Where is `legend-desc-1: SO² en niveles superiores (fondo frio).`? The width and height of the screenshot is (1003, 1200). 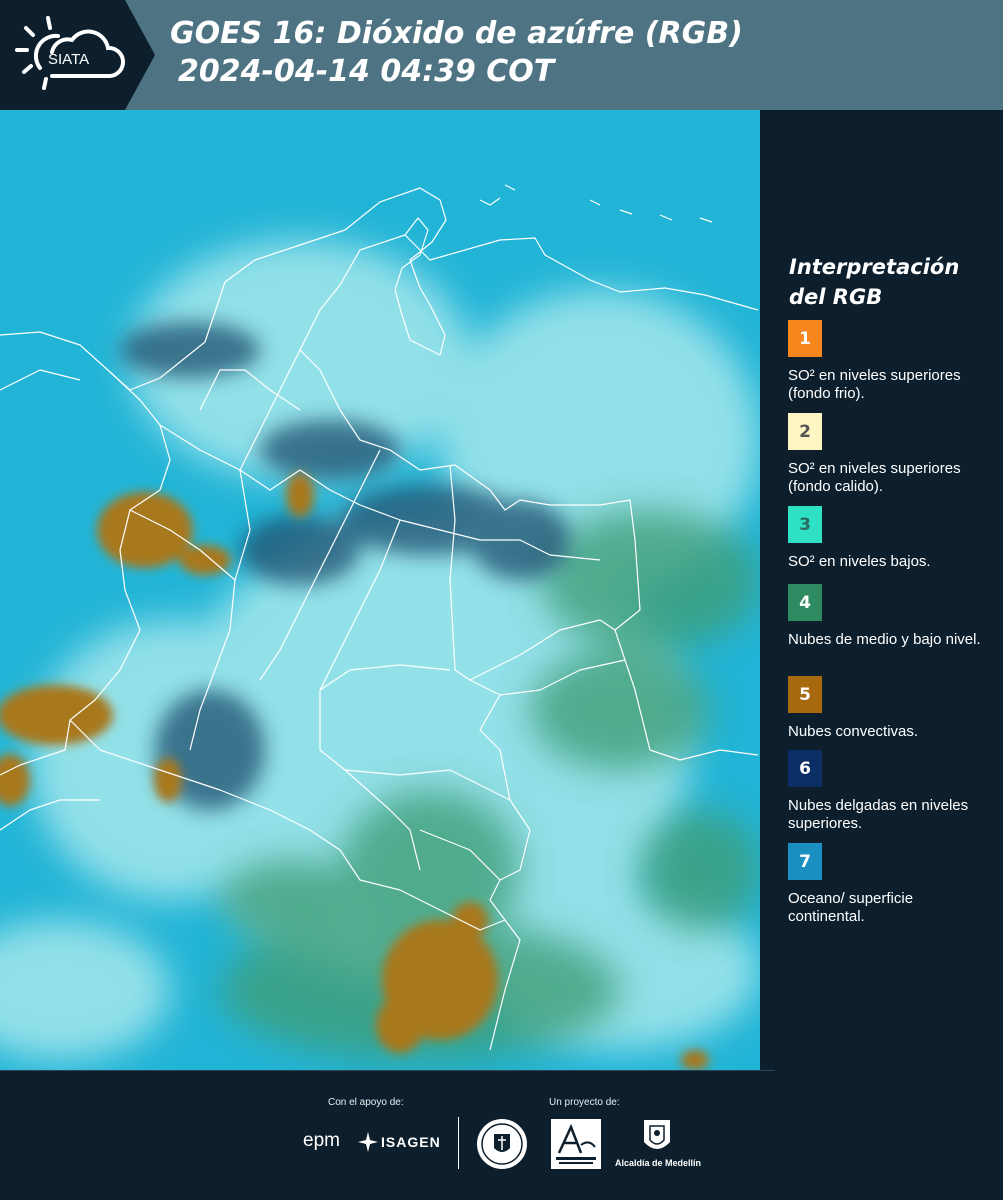
legend-desc-1: SO² en niveles superiores (fondo frio). is located at coordinates (874, 384).